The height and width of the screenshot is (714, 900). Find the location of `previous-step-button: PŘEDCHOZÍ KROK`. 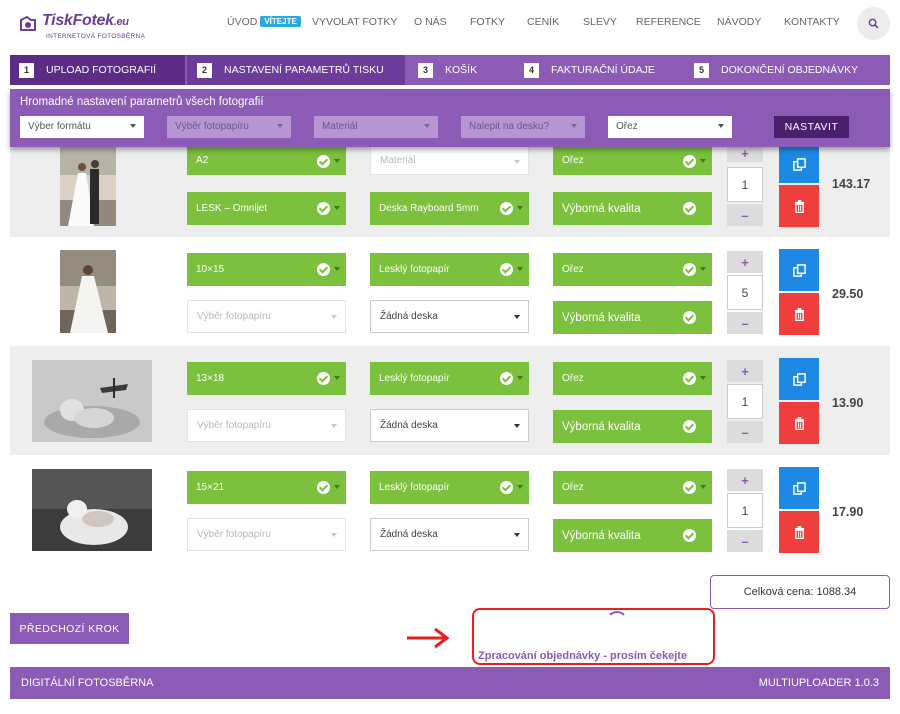

previous-step-button: PŘEDCHOZÍ KROK is located at coordinates (69, 628).